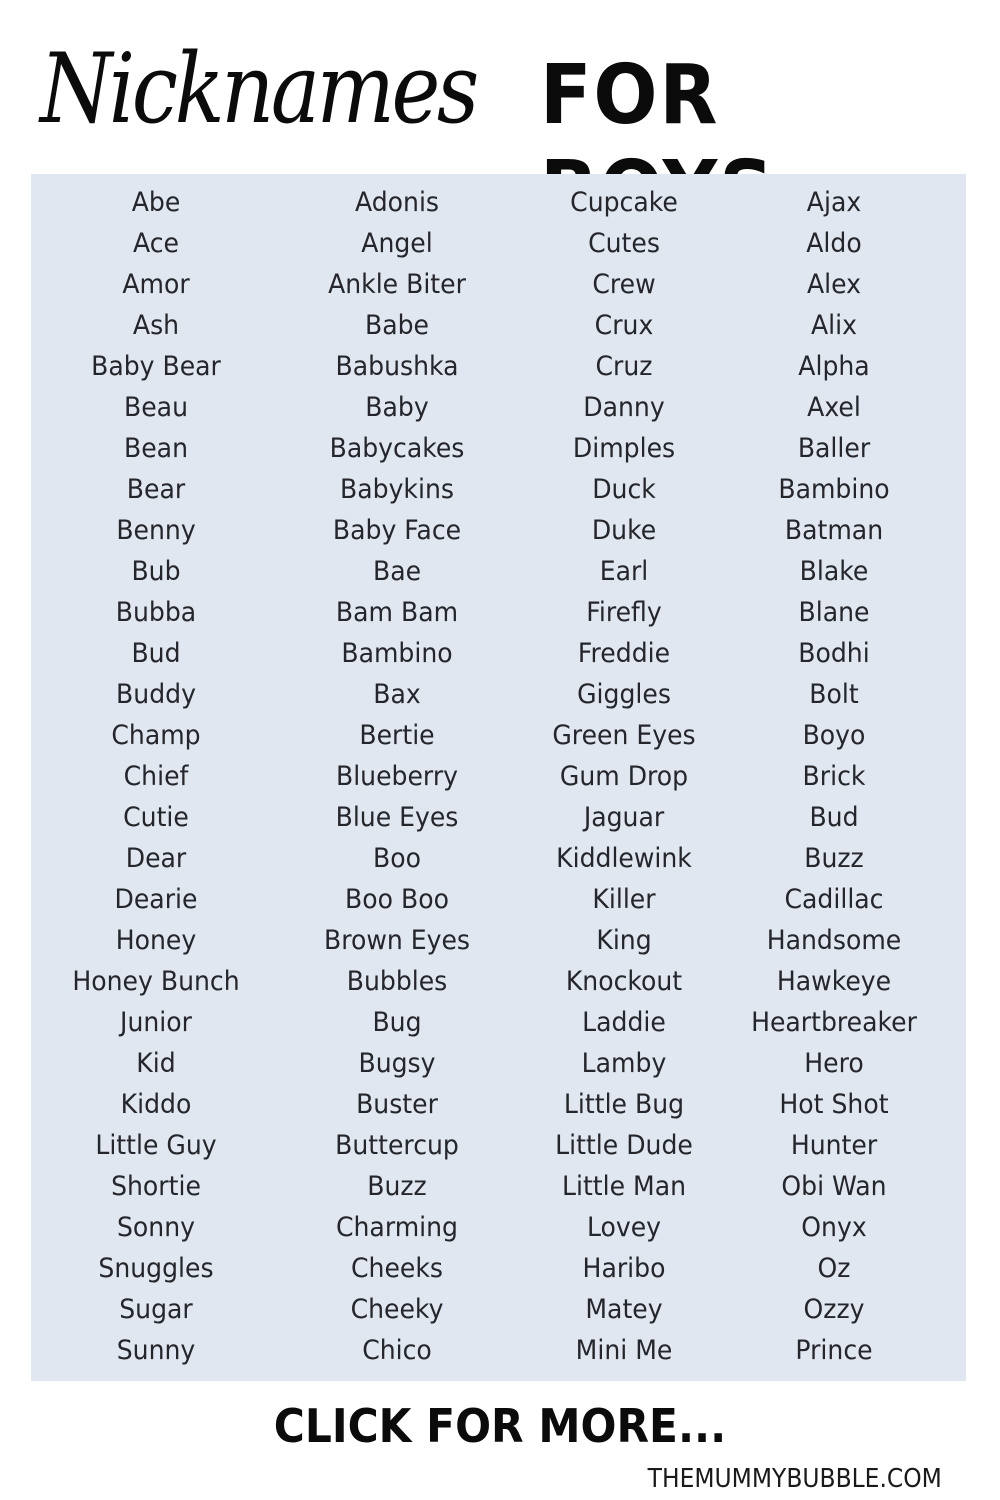 Image resolution: width=1000 pixels, height=1500 pixels. What do you see at coordinates (834, 735) in the screenshot?
I see `nickname-item: Boyo` at bounding box center [834, 735].